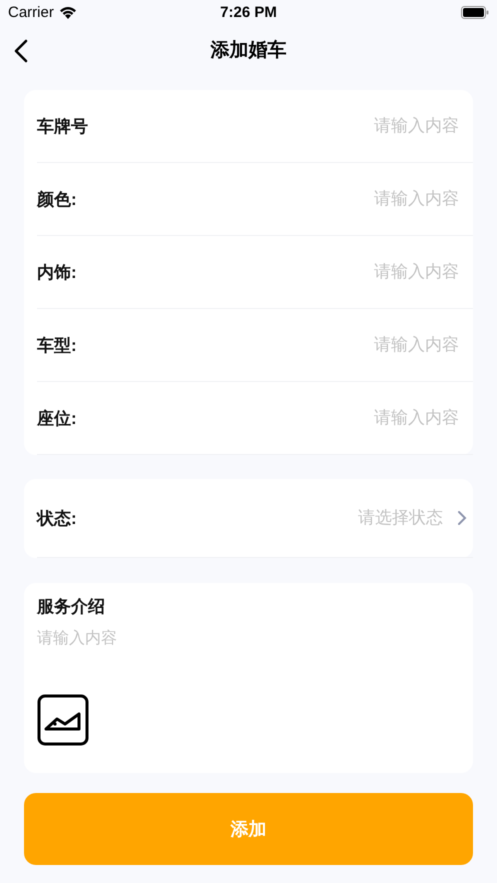 The height and width of the screenshot is (883, 497). What do you see at coordinates (62, 127) in the screenshot?
I see `field-label: 车牌号` at bounding box center [62, 127].